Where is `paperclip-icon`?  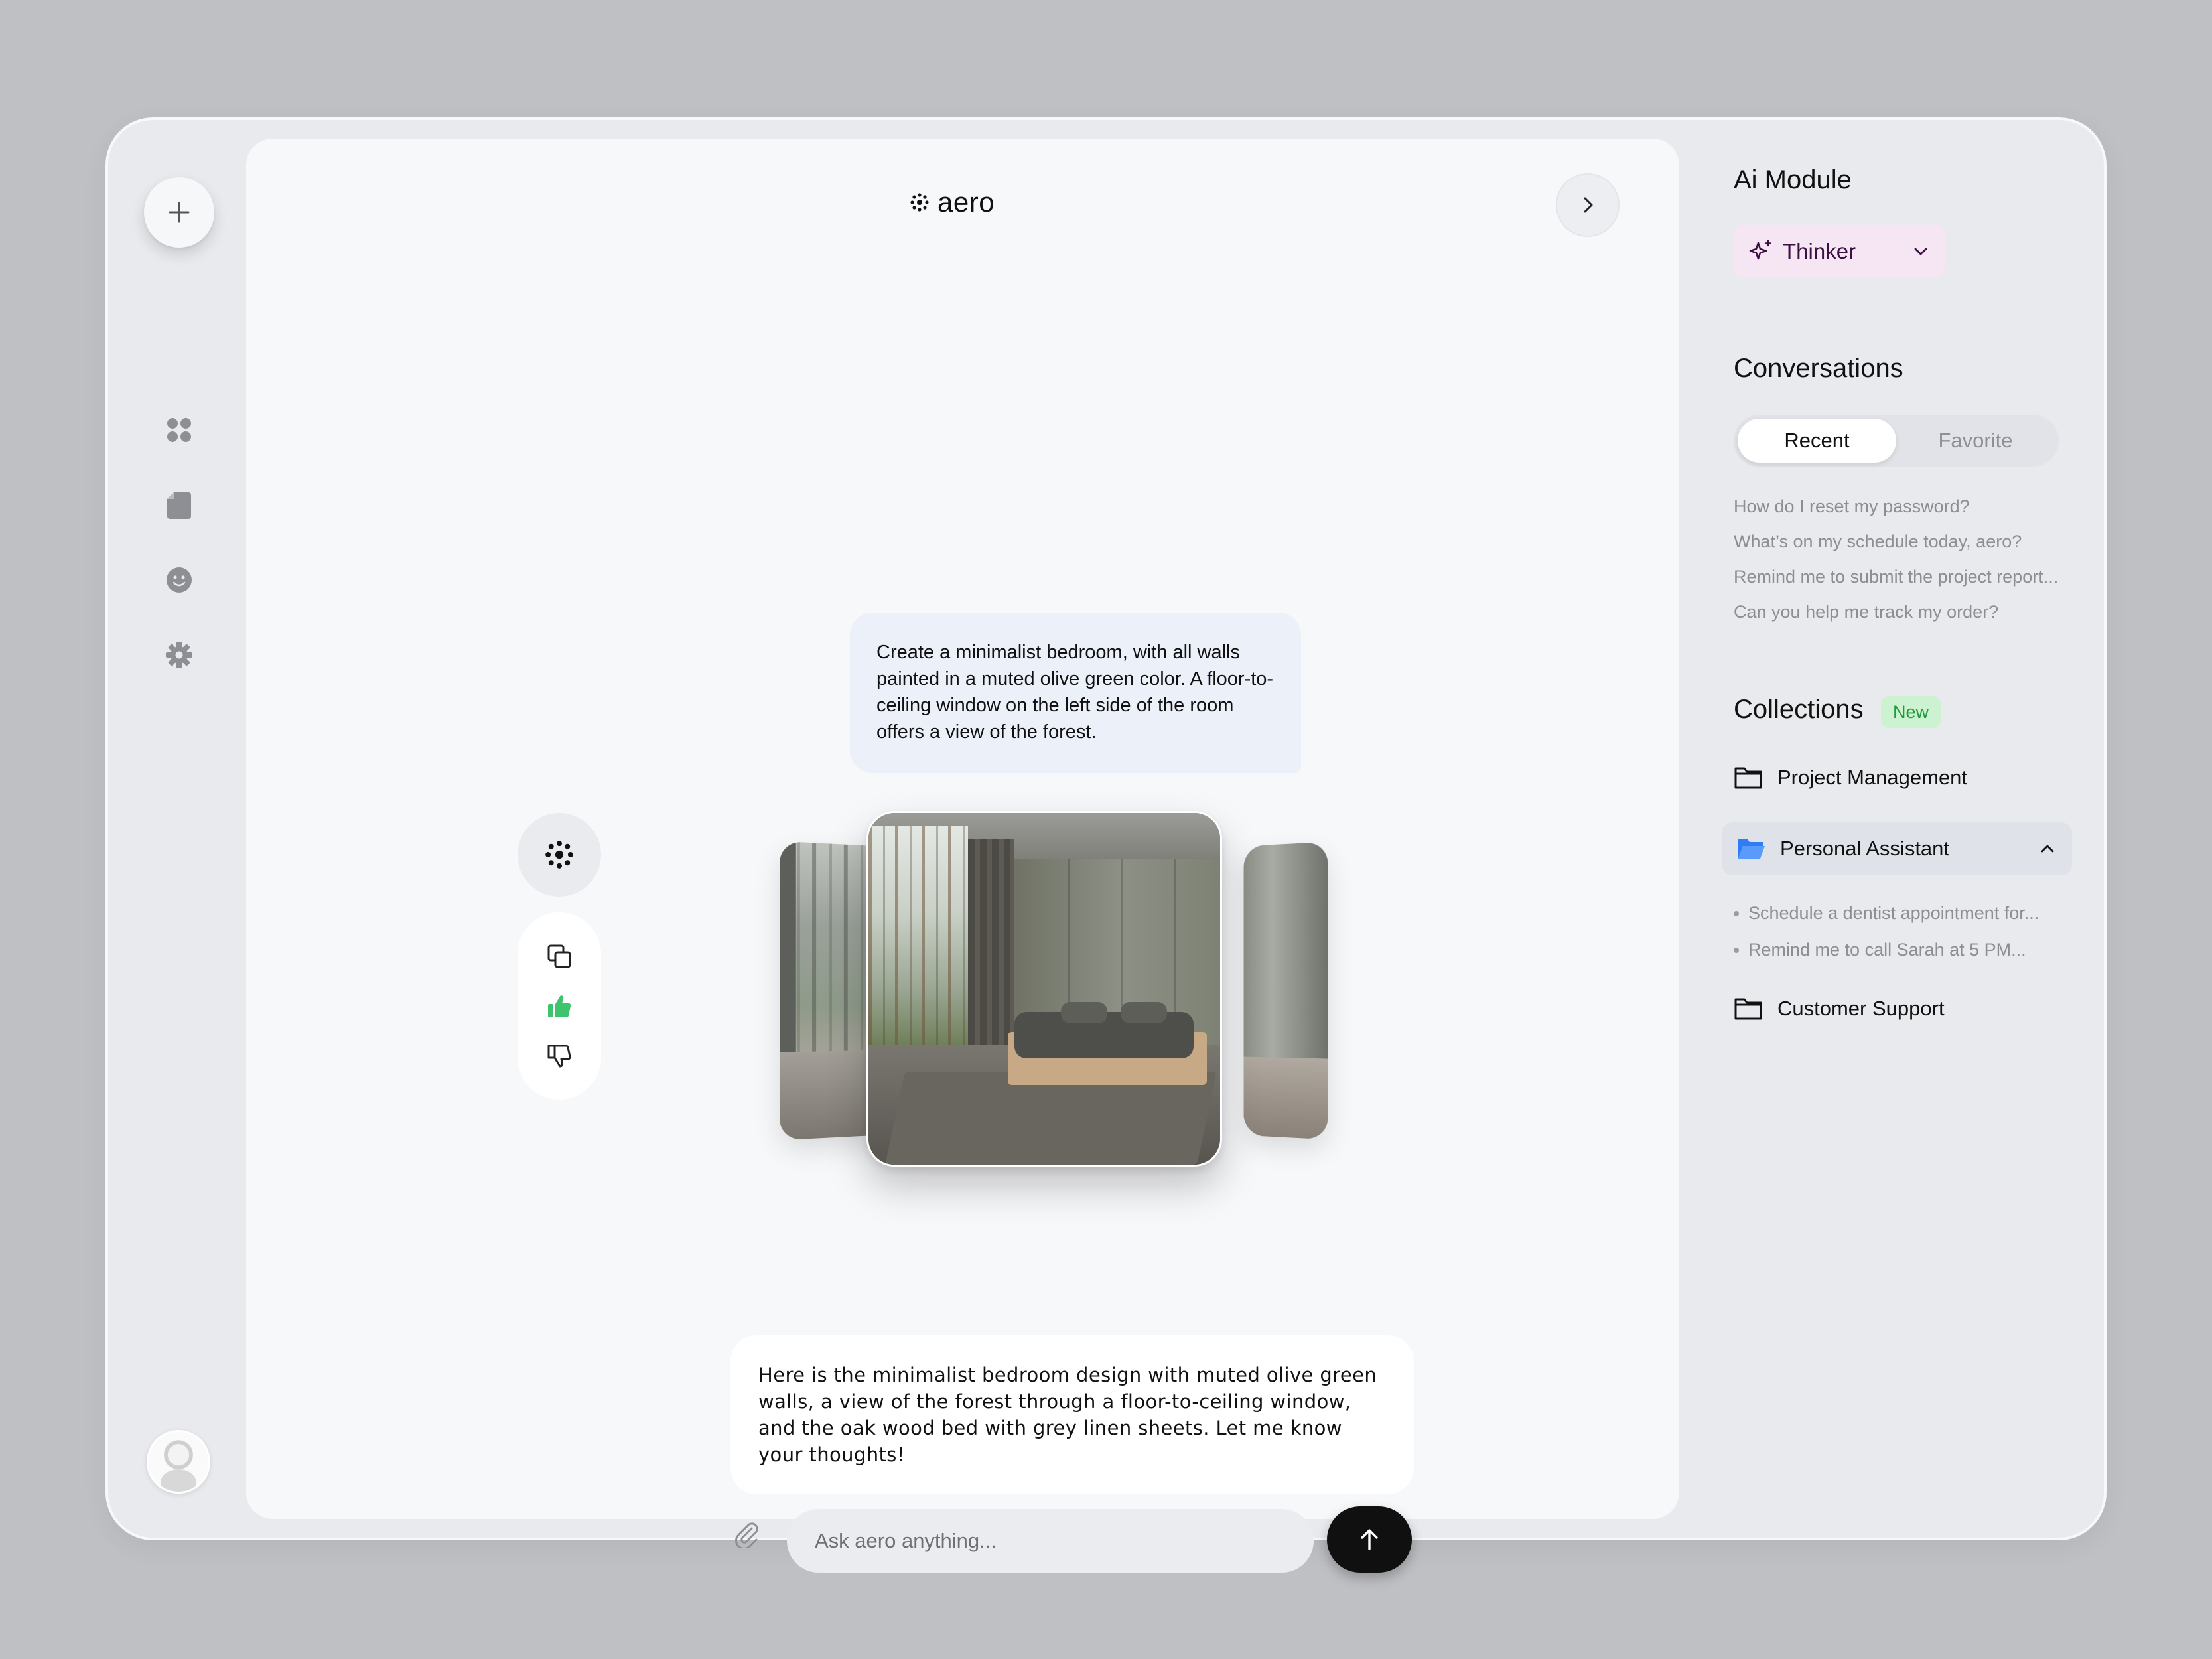 paperclip-icon is located at coordinates (746, 1533).